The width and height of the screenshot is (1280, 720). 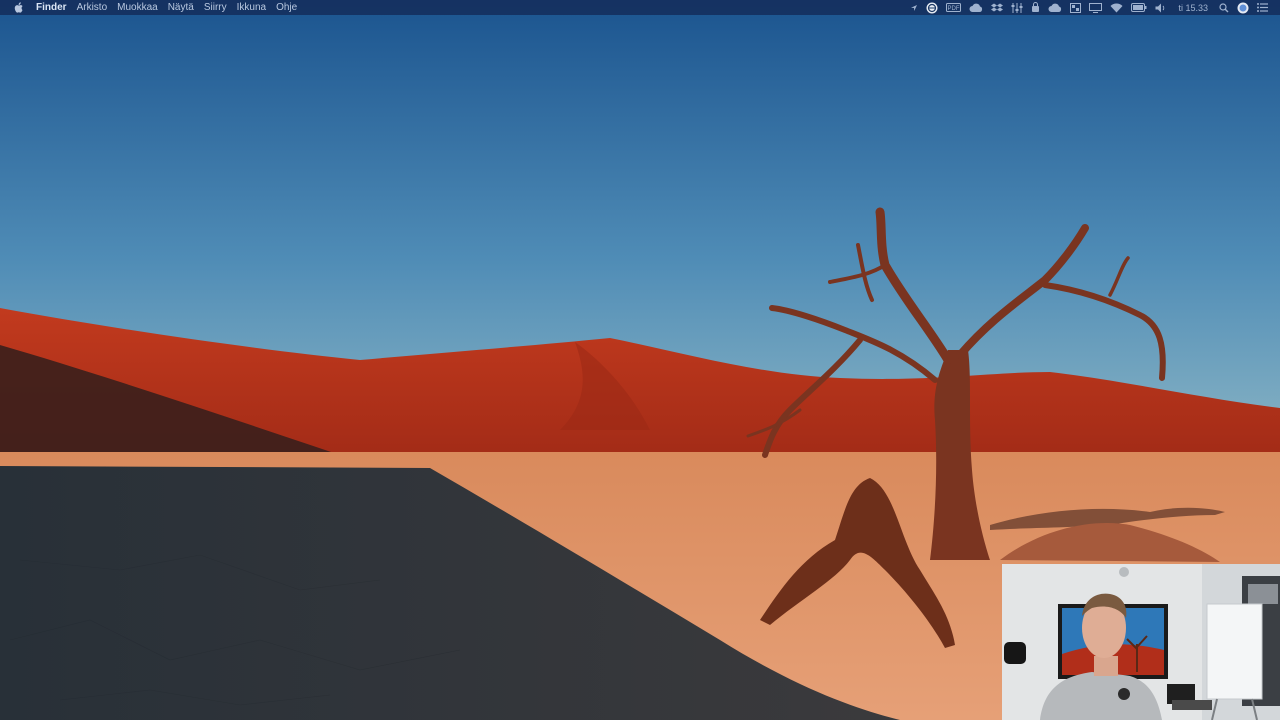 What do you see at coordinates (1055, 7) in the screenshot?
I see `cloud-icon` at bounding box center [1055, 7].